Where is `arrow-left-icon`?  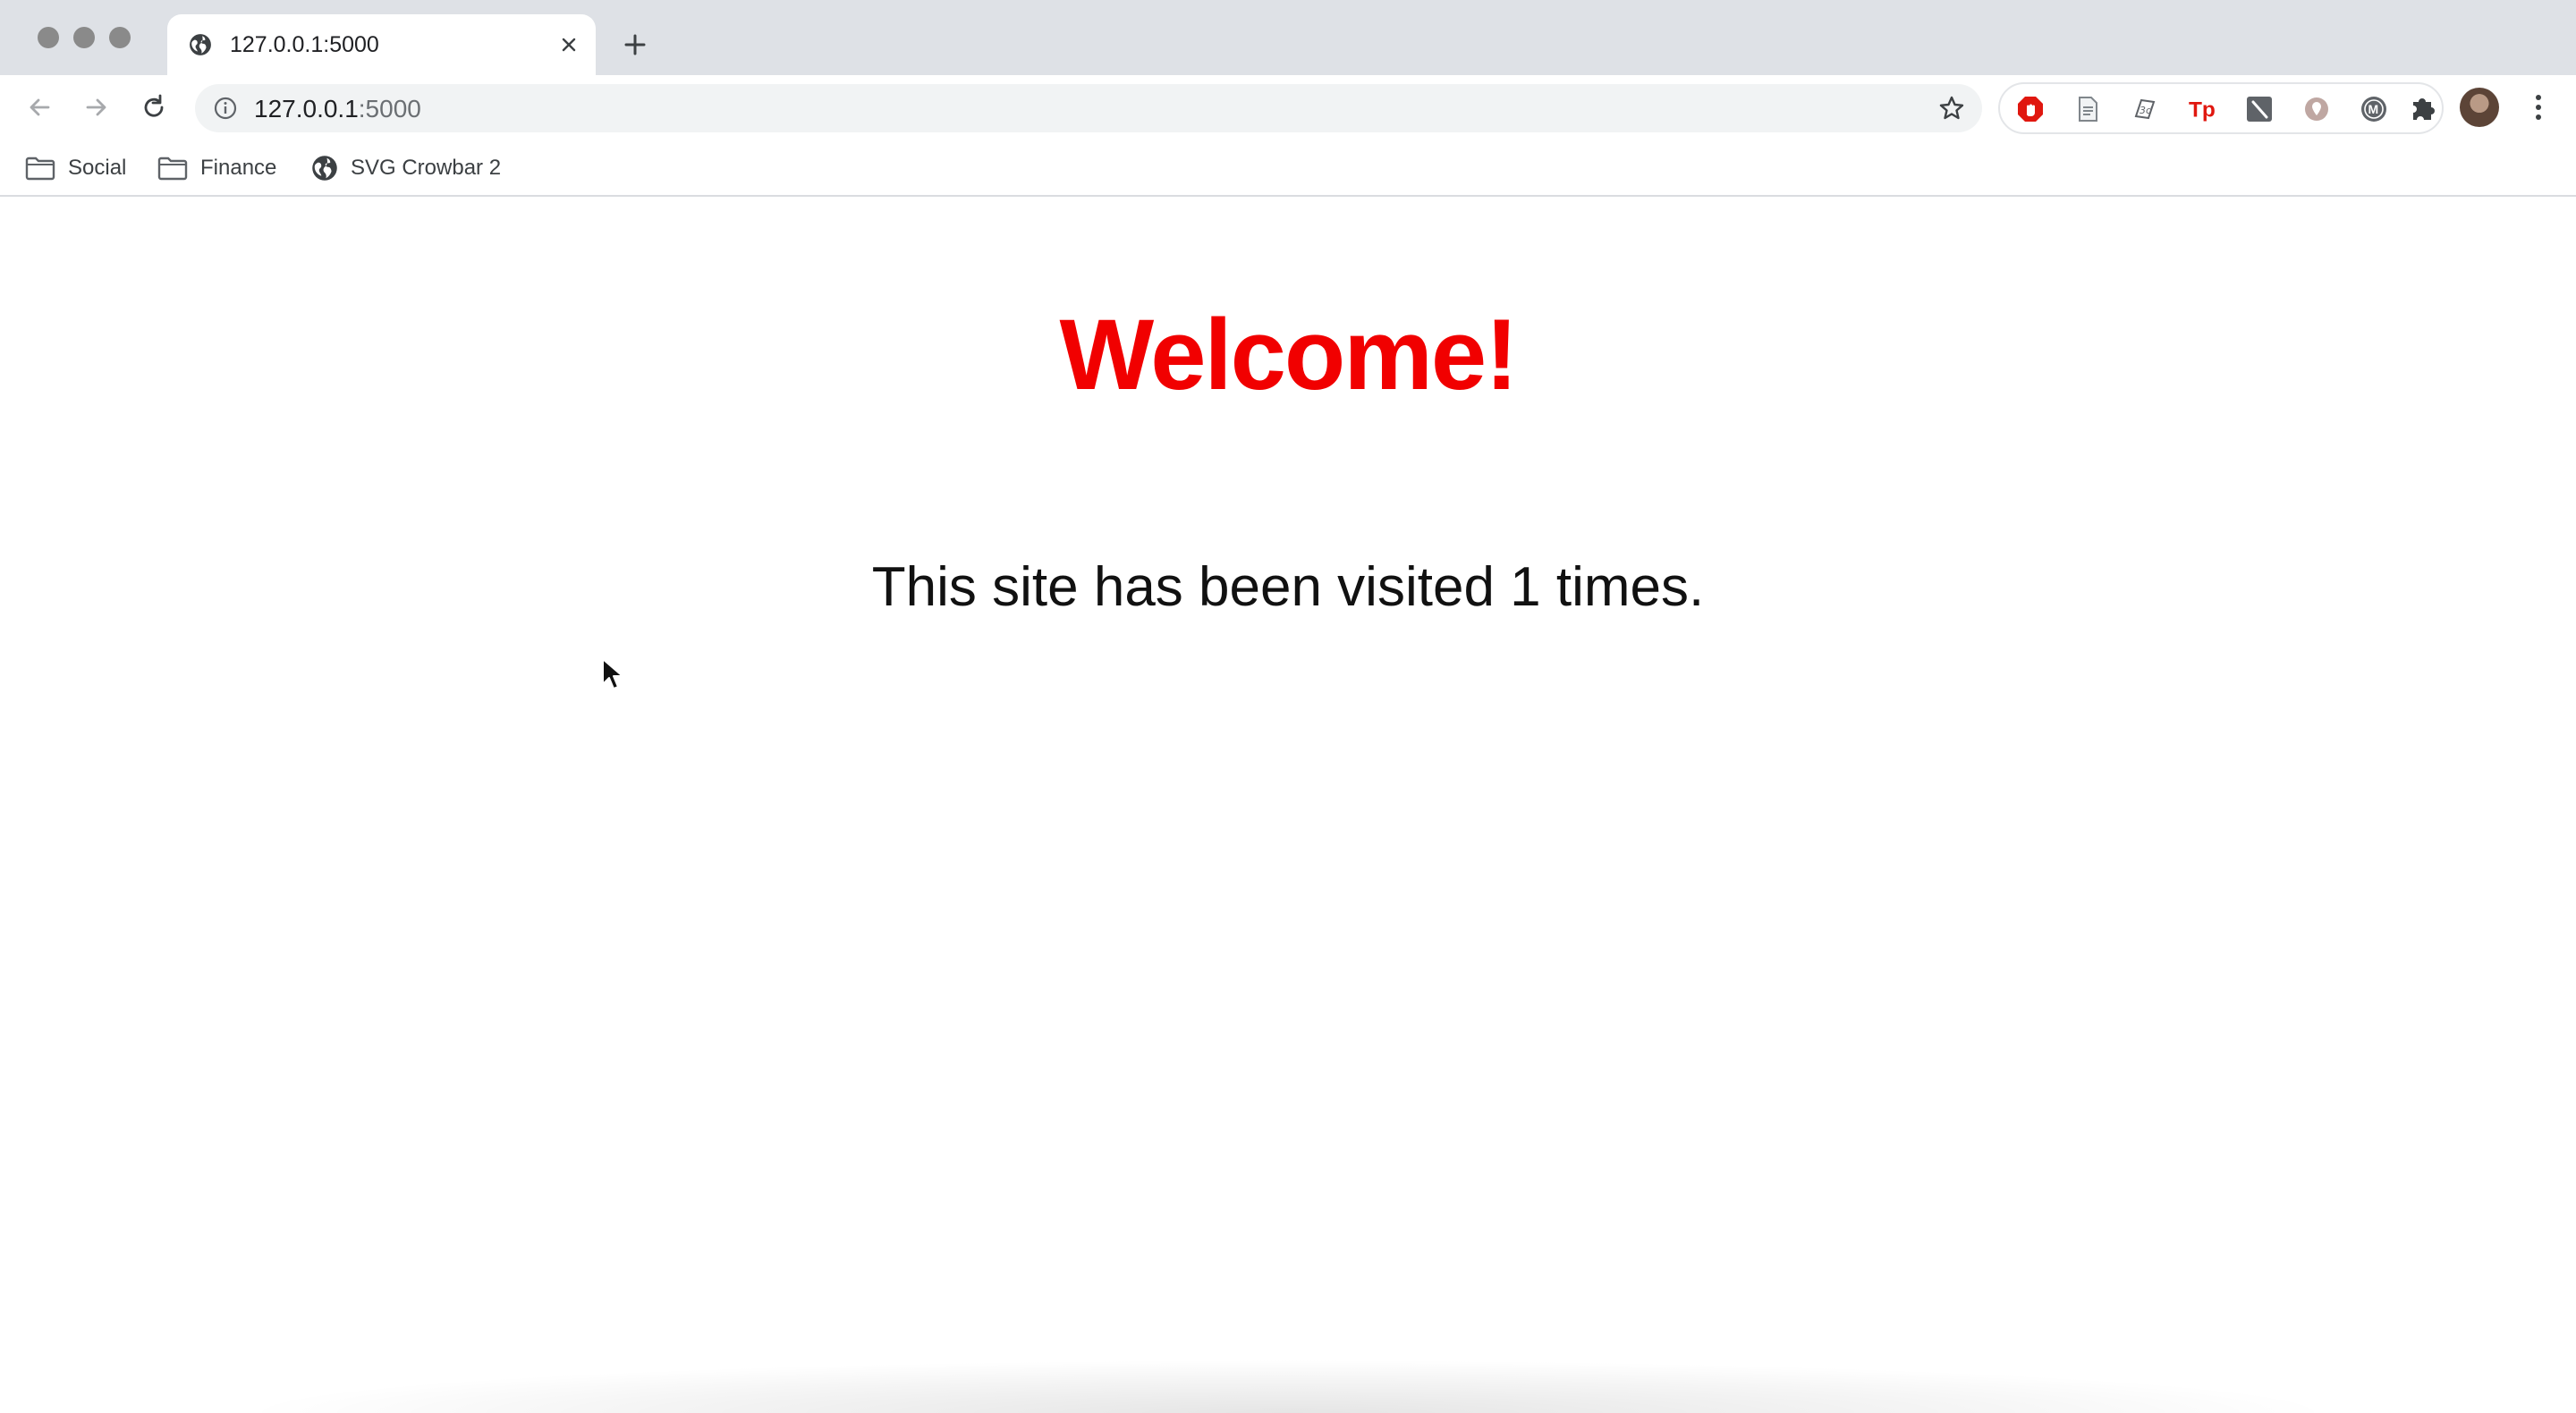 arrow-left-icon is located at coordinates (40, 107).